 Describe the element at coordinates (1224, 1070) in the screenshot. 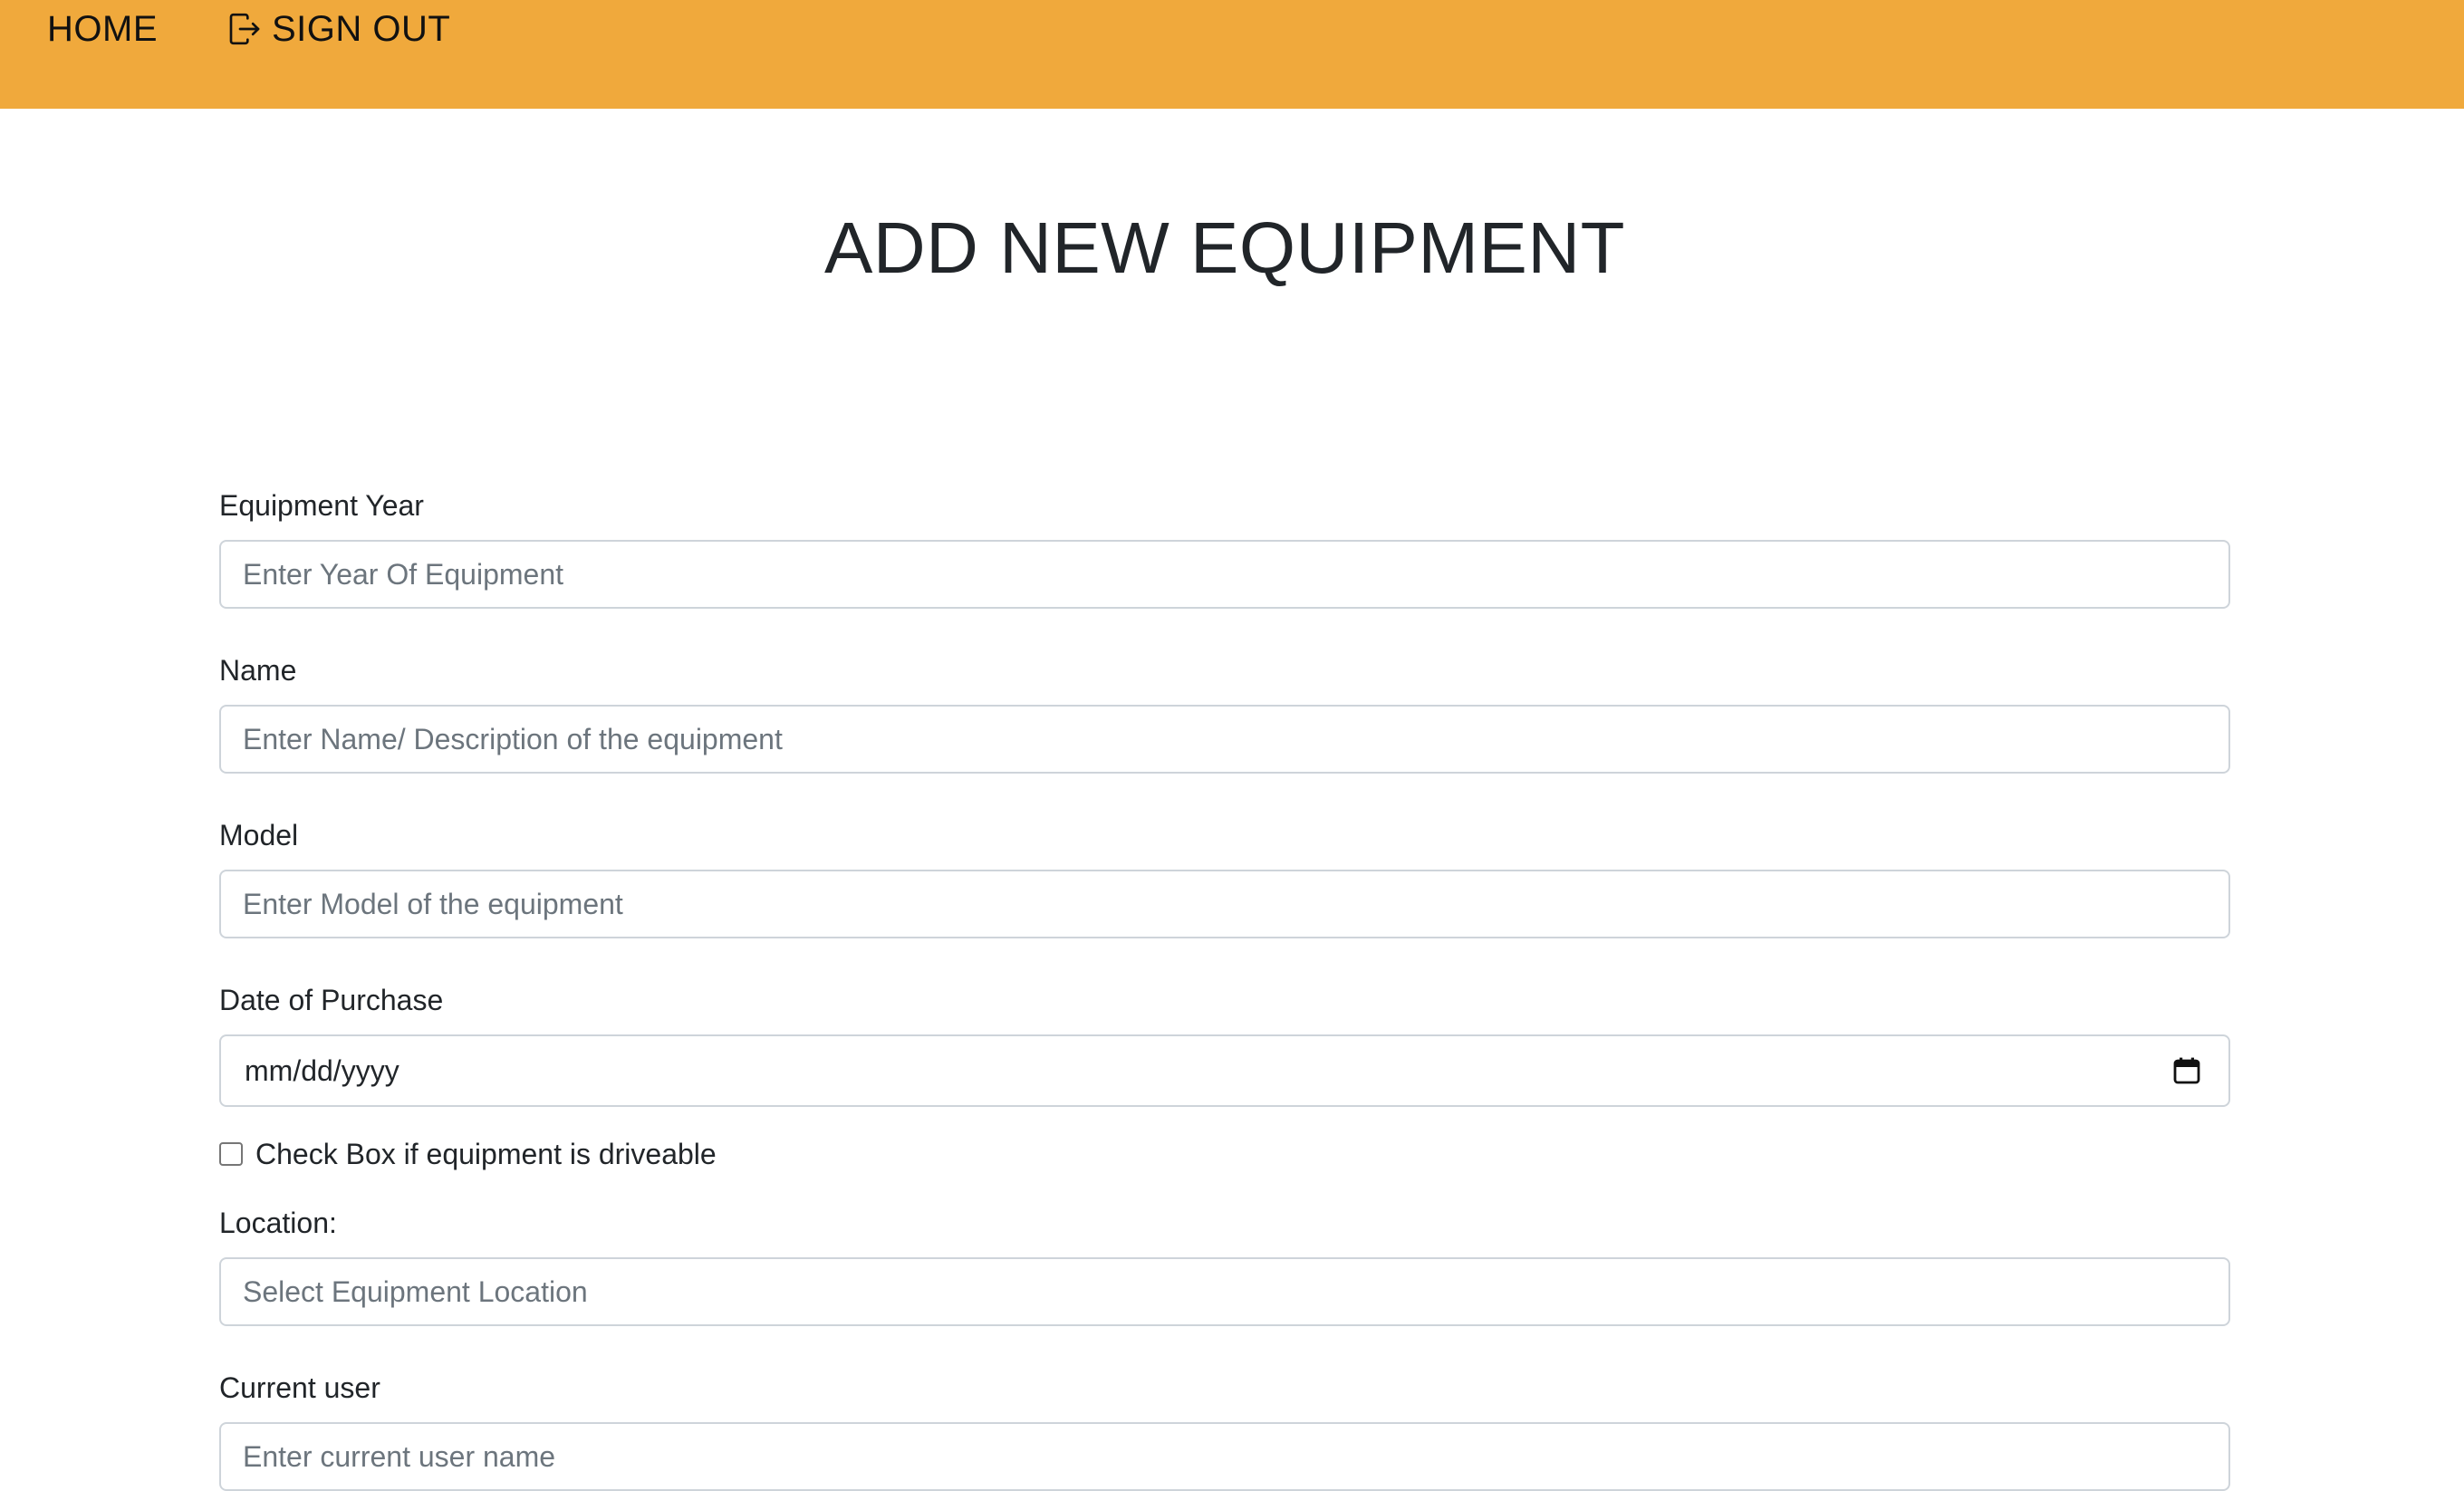

I see `purchase-date-input: mm/dd/yyyy` at that location.